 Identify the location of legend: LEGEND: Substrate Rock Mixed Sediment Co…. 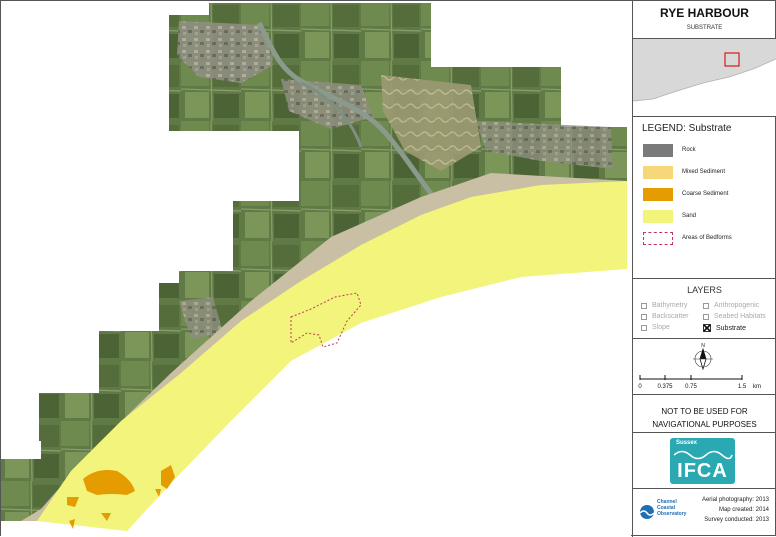
(704, 198).